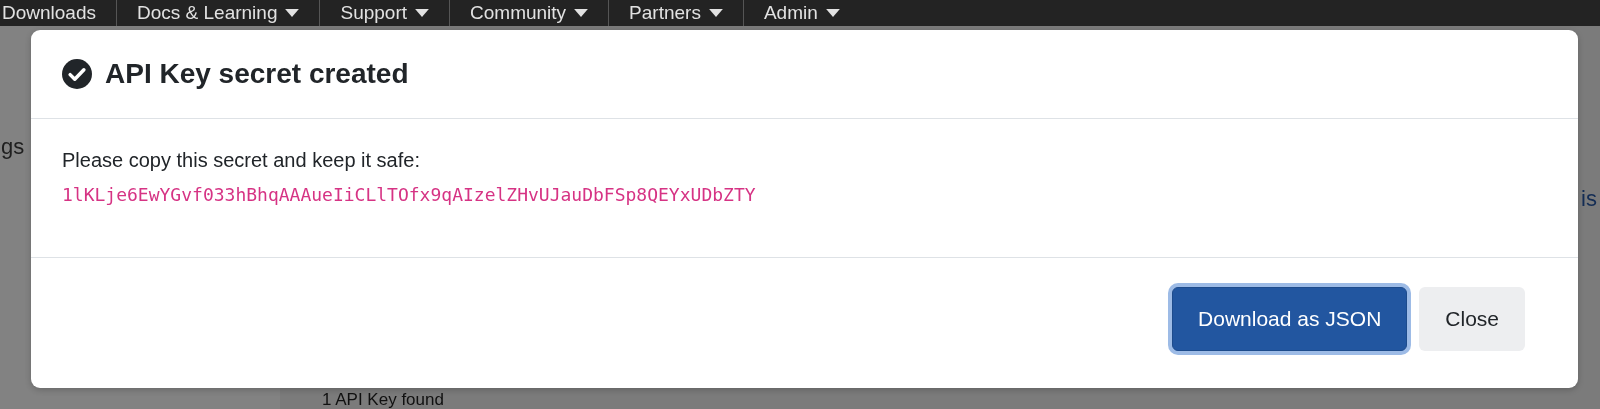  I want to click on sidebar-text: gs, so click(13, 147).